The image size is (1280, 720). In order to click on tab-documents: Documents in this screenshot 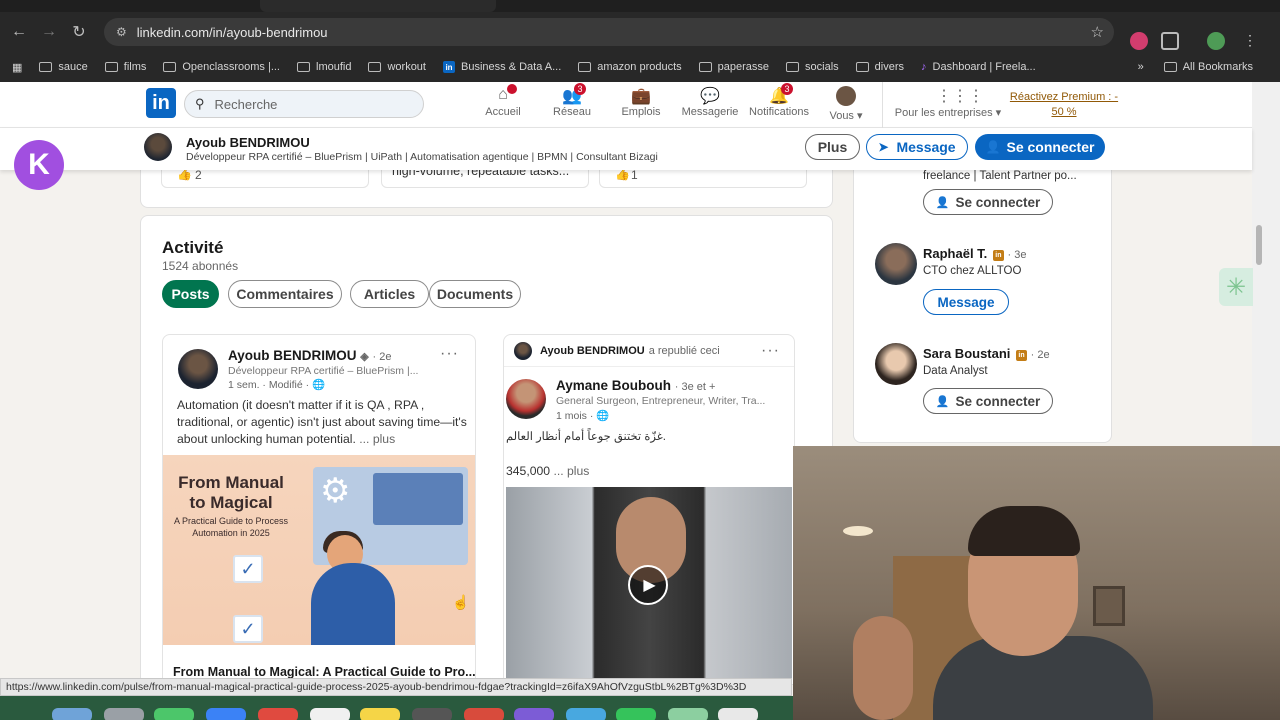, I will do `click(475, 294)`.